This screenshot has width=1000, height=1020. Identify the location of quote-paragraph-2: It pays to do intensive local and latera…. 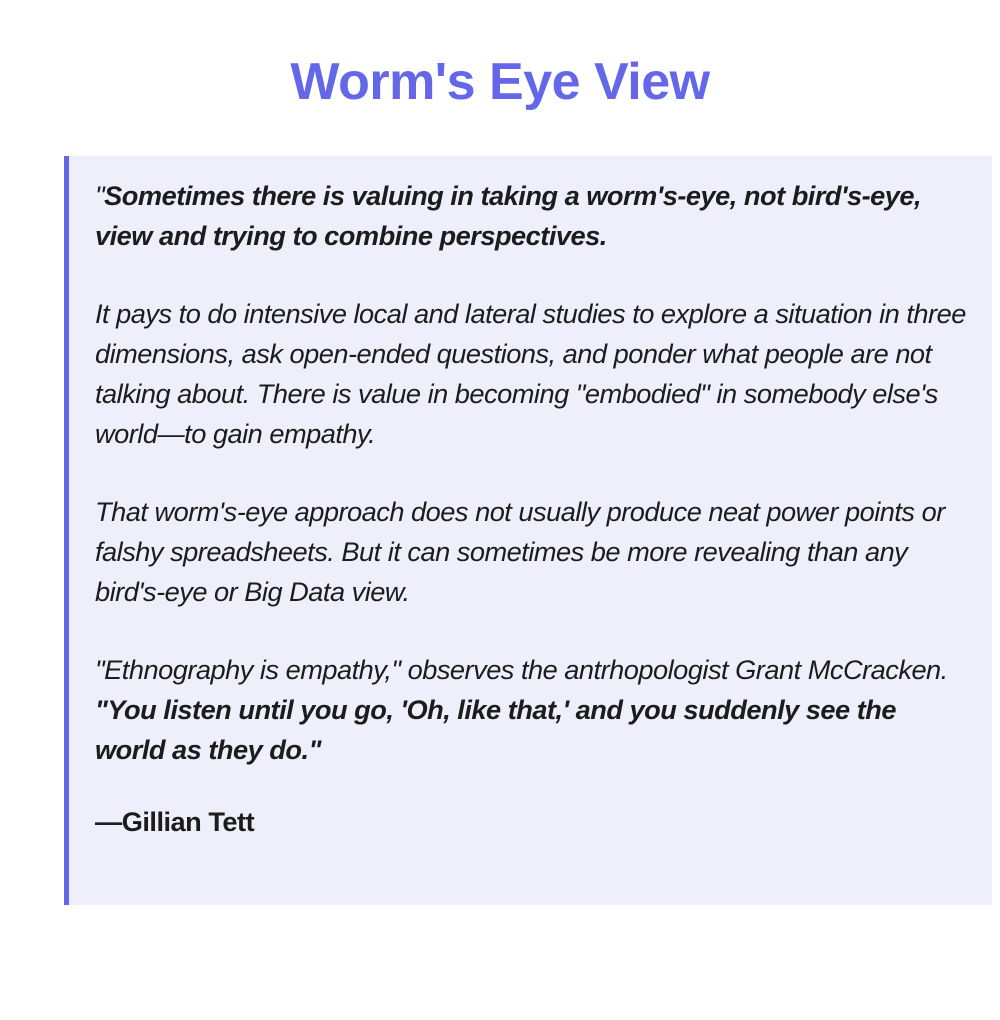
(530, 373).